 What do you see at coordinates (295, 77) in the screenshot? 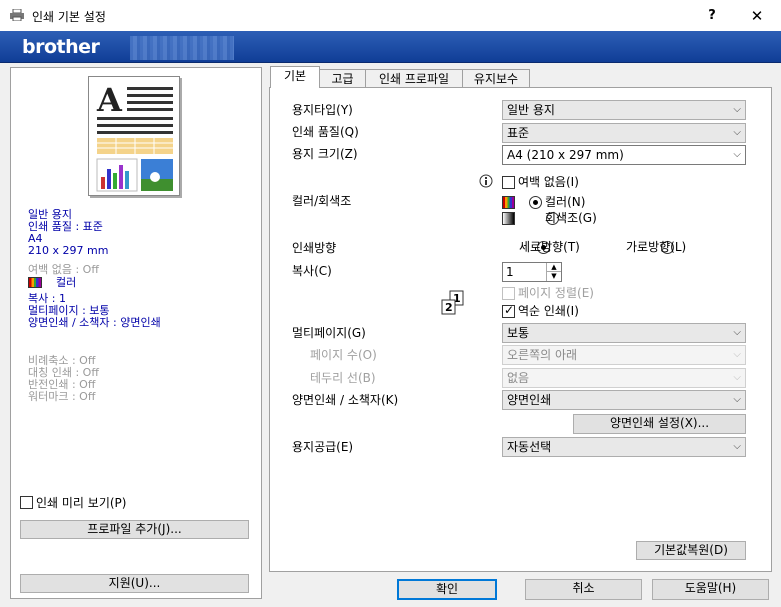
I see `tab-basic: 기본` at bounding box center [295, 77].